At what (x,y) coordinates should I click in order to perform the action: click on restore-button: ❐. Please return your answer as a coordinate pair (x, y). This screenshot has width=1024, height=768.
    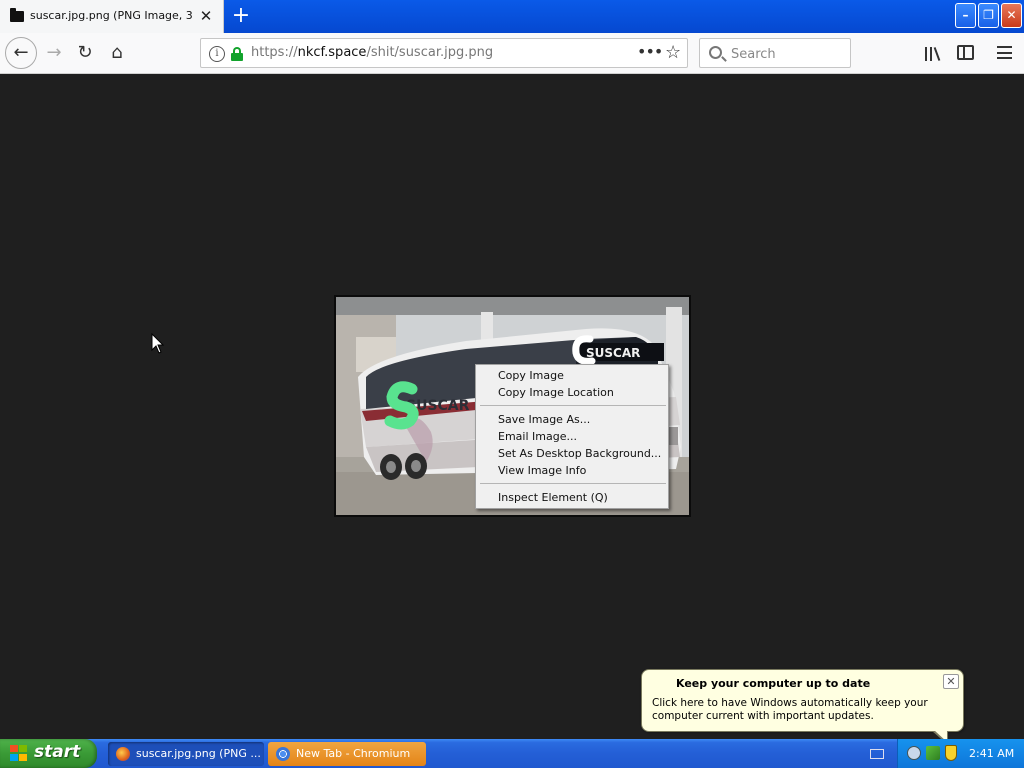
    Looking at the image, I should click on (988, 15).